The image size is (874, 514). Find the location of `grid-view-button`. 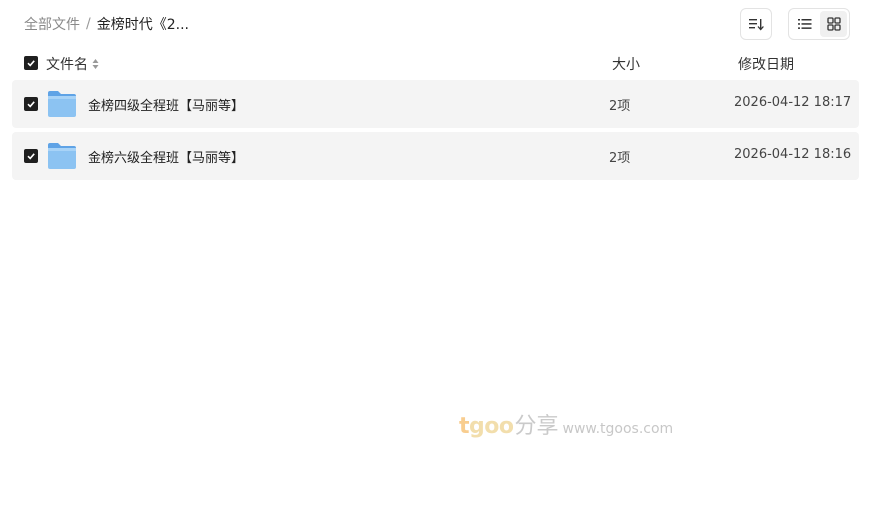

grid-view-button is located at coordinates (833, 24).